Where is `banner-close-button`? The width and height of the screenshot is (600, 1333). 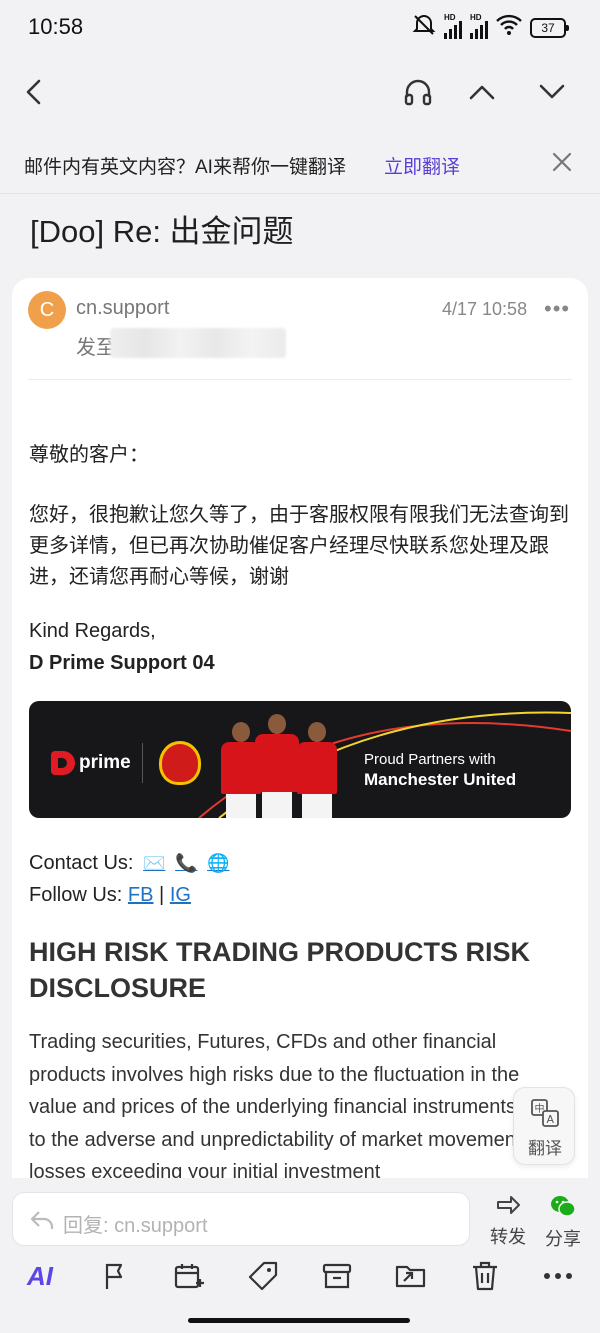 banner-close-button is located at coordinates (562, 164).